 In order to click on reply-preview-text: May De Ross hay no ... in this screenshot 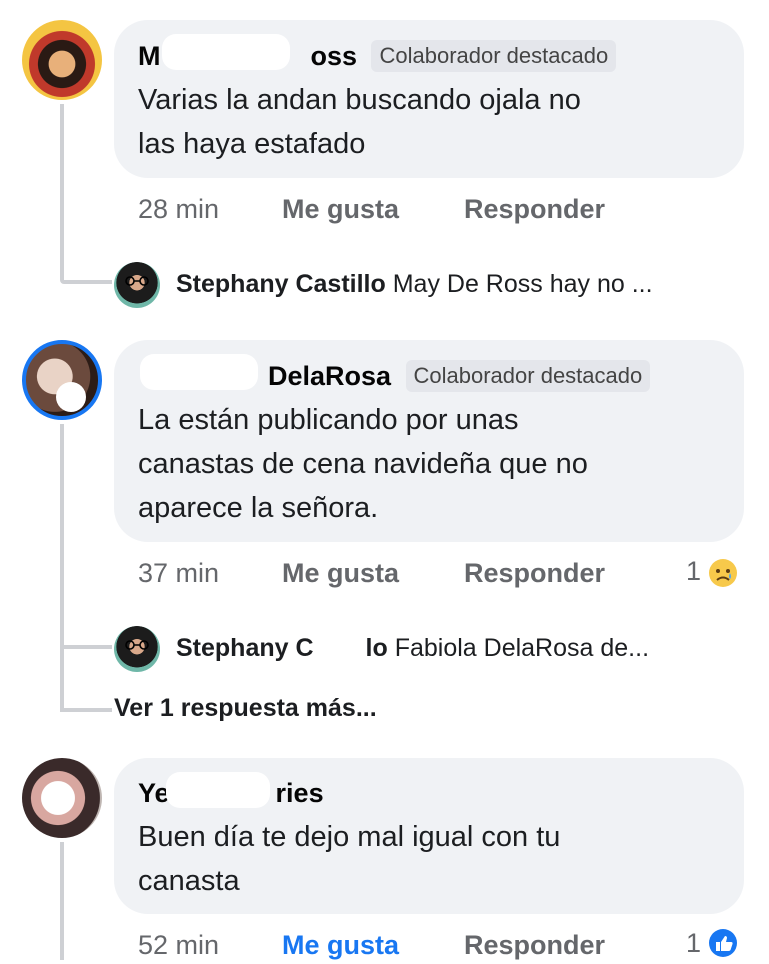, I will do `click(522, 284)`.